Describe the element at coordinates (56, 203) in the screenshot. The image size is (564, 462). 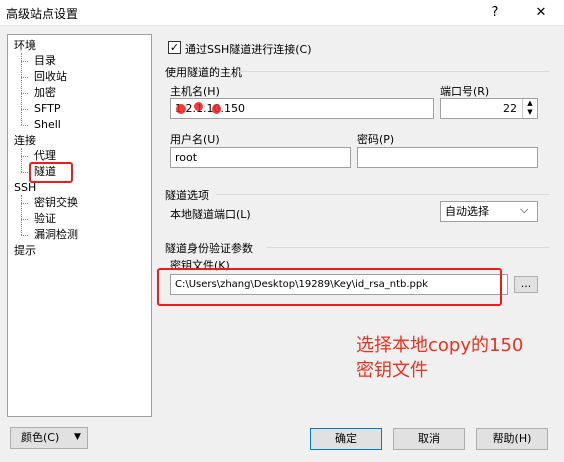
I see `tree-item-key-exchange: 密钥交换` at that location.